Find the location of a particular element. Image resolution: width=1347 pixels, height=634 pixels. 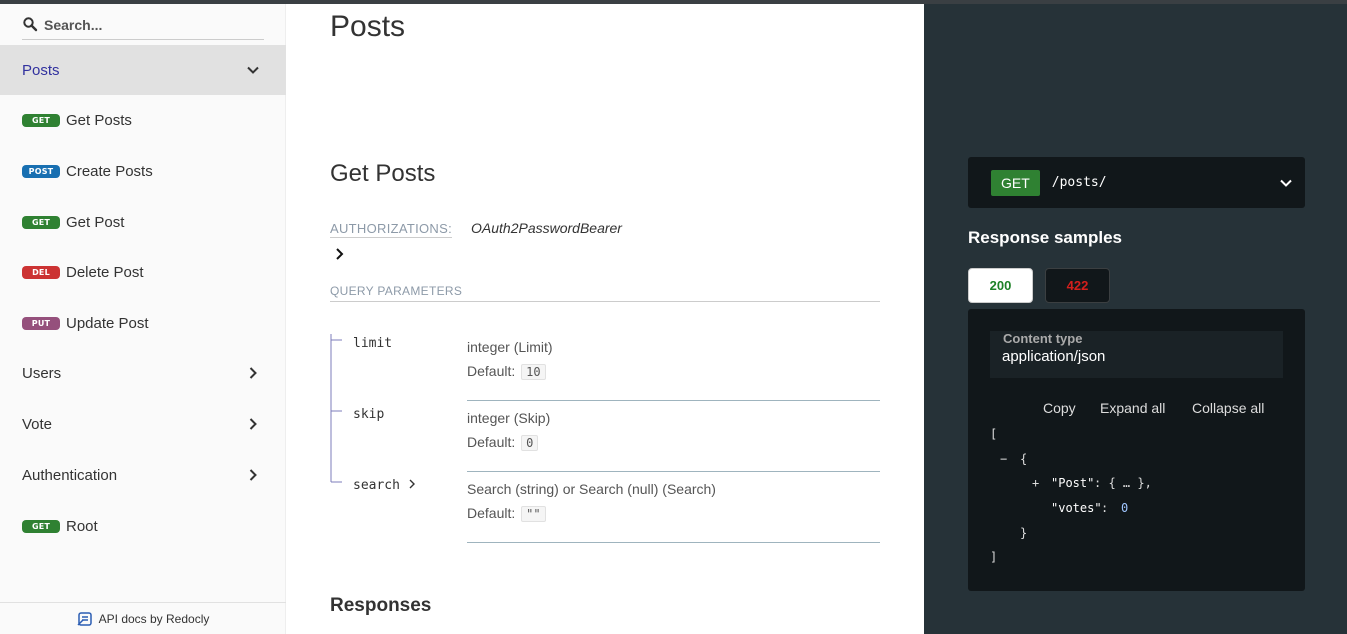

copy-button: Copy is located at coordinates (1059, 408).